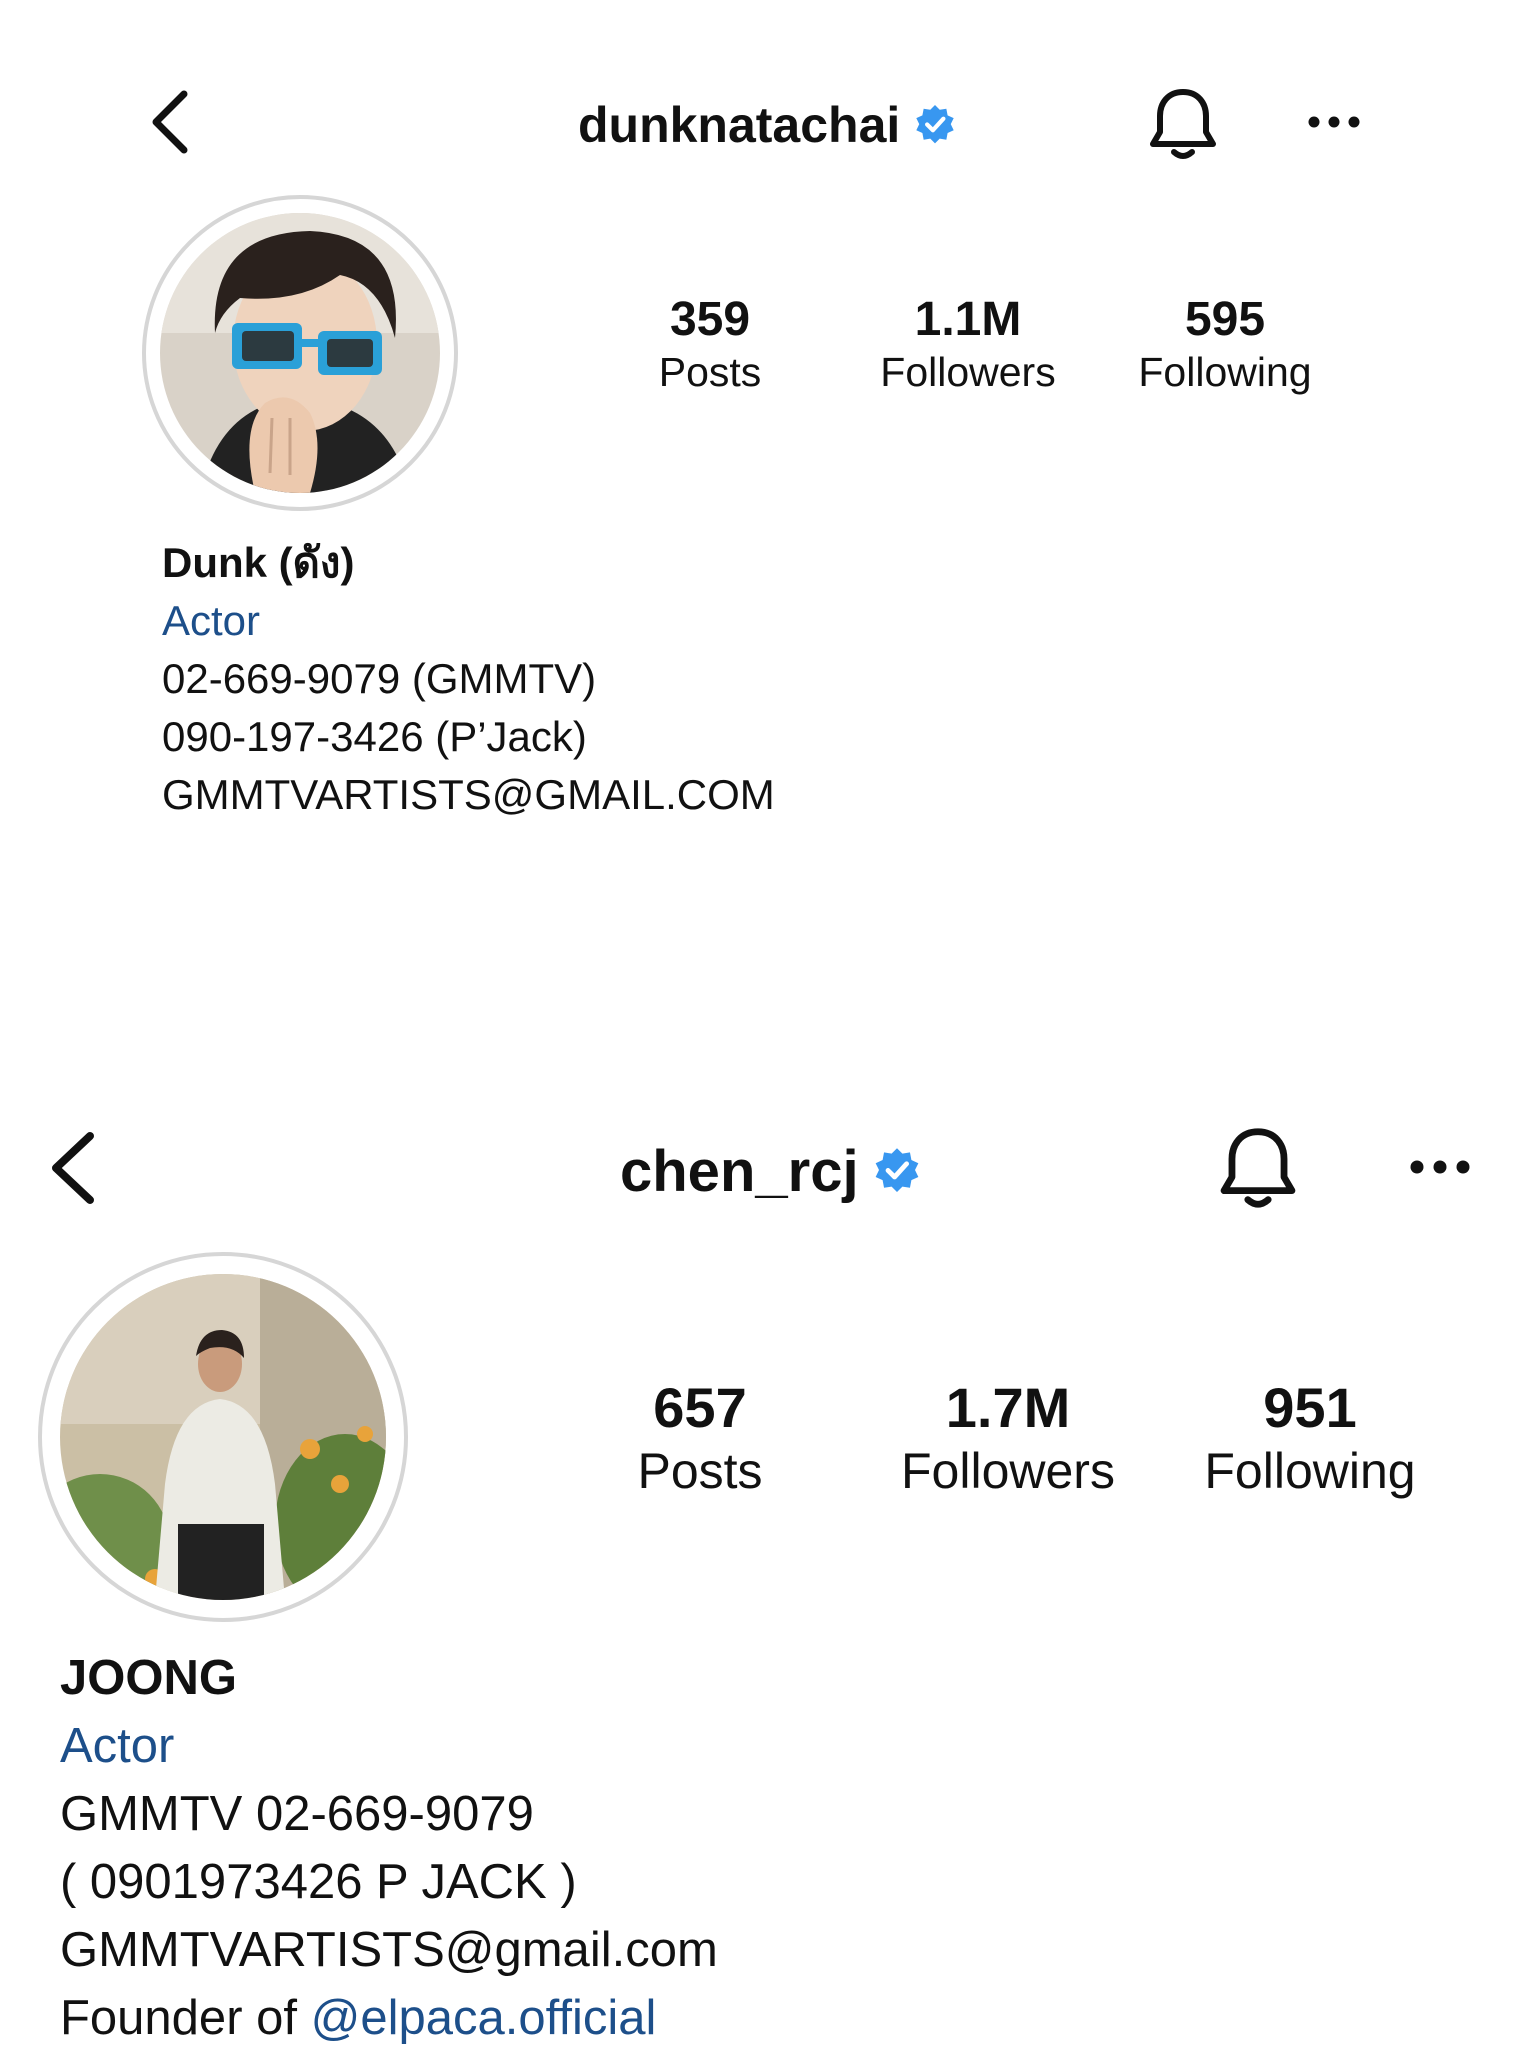 This screenshot has width=1536, height=2052. Describe the element at coordinates (968, 319) in the screenshot. I see `stat-followers-value: 1.1M` at that location.